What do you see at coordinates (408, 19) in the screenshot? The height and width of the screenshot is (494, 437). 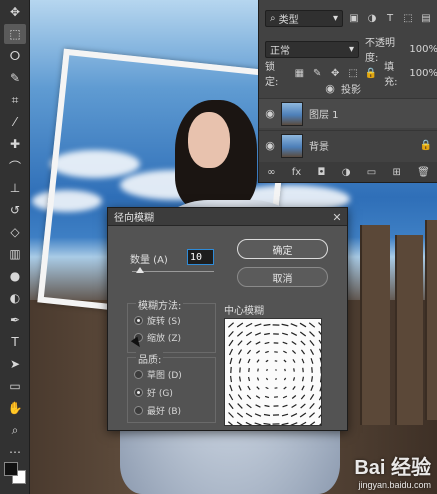 I see `shape-filter-icon: ⬚` at bounding box center [408, 19].